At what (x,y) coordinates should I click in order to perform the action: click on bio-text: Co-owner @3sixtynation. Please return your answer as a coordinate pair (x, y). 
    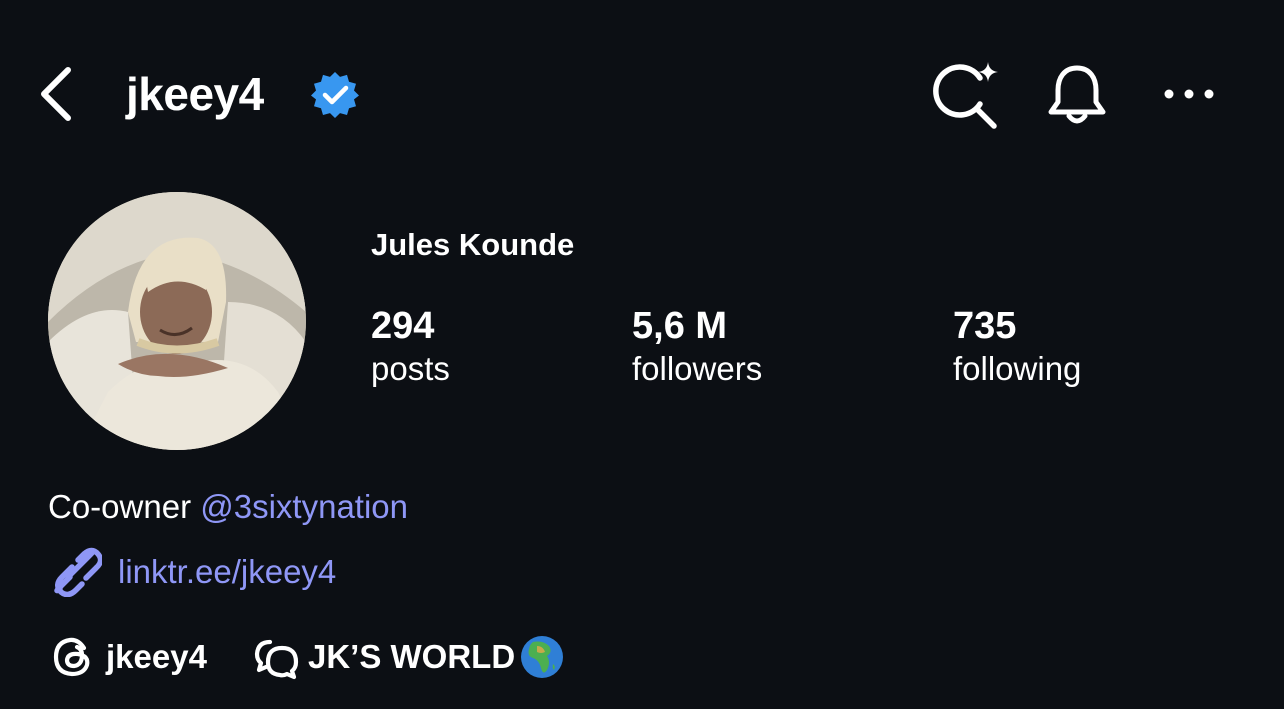
    Looking at the image, I should click on (228, 507).